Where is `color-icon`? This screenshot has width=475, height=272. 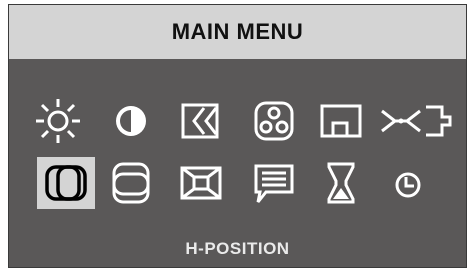
color-icon is located at coordinates (274, 121).